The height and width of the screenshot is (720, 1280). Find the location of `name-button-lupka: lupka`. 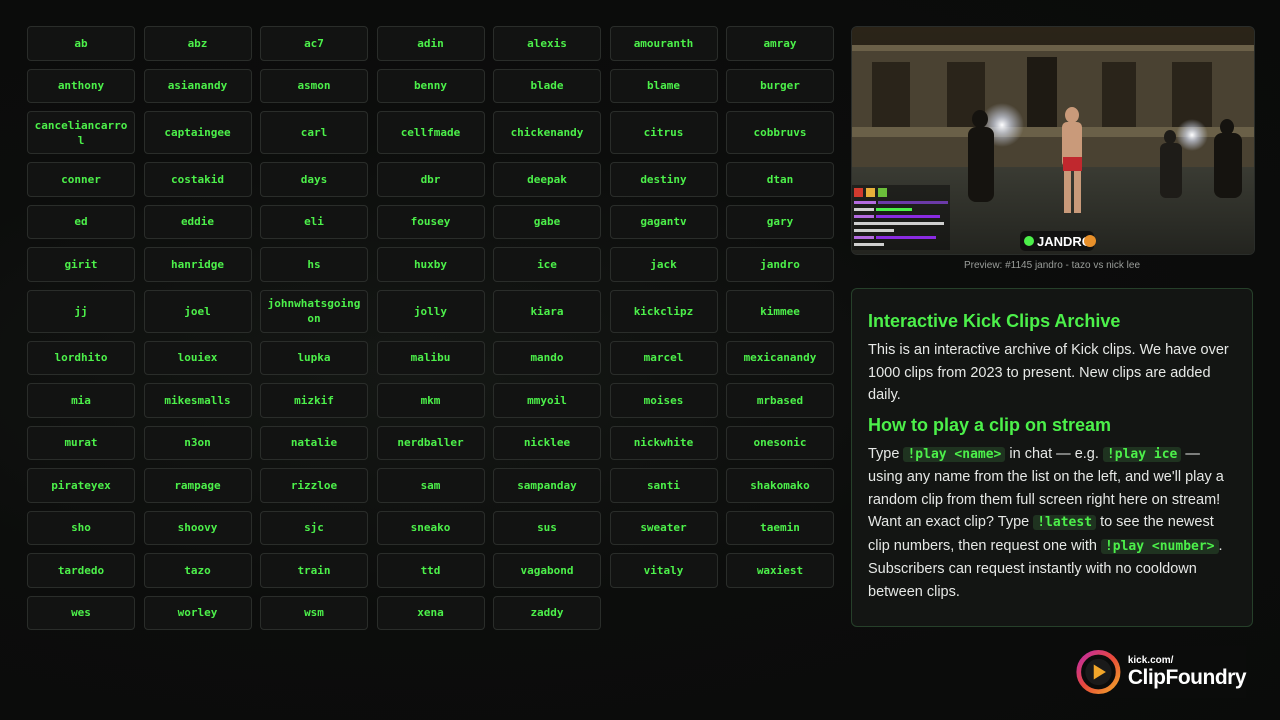

name-button-lupka: lupka is located at coordinates (314, 357).